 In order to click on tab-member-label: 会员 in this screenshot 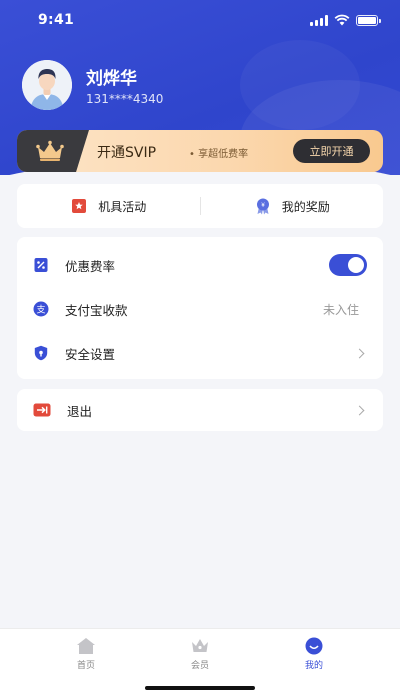, I will do `click(199, 666)`.